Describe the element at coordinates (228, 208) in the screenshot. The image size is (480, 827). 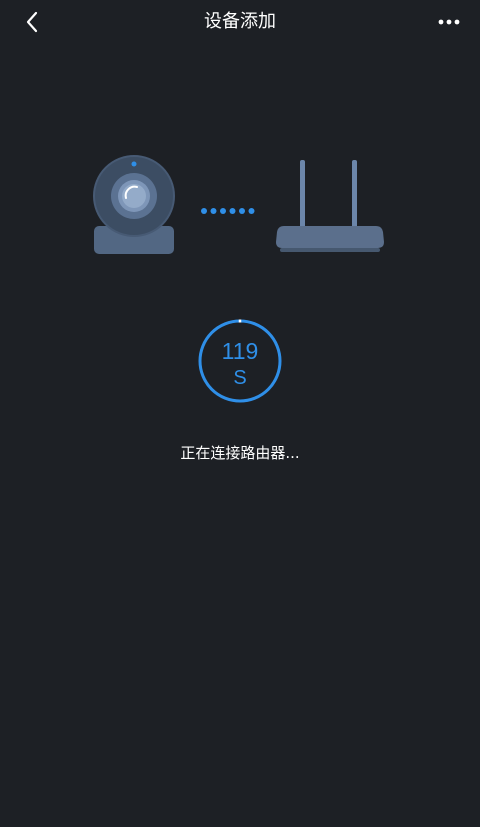
I see `dotted-connection-icon` at that location.